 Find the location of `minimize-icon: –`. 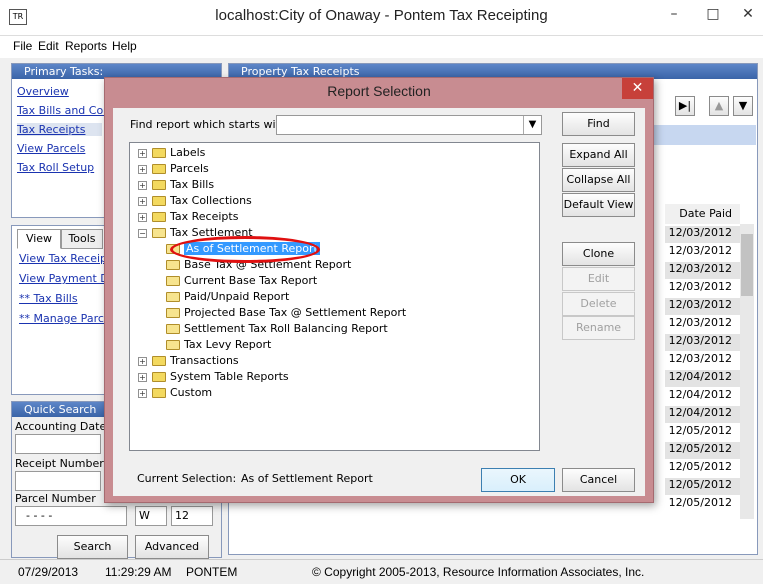

minimize-icon: – is located at coordinates (674, 14).